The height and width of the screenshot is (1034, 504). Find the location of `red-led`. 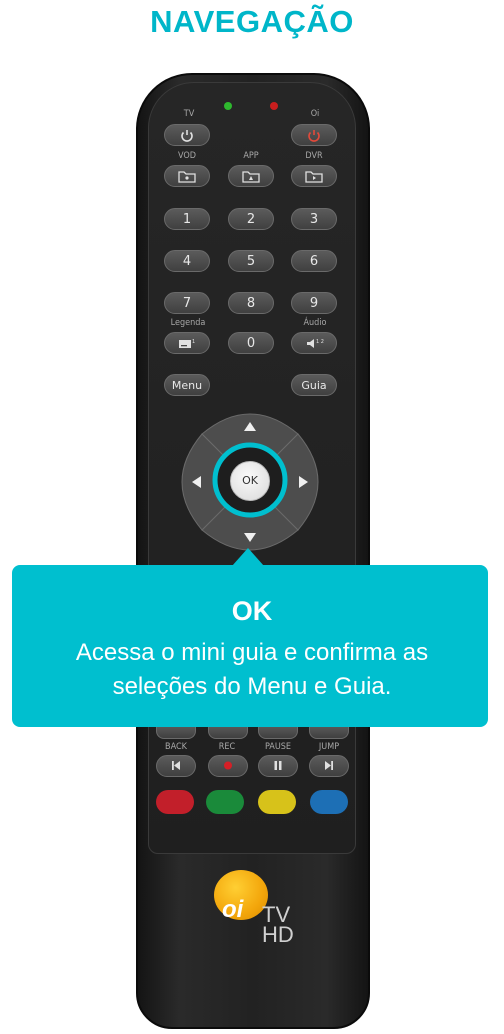

red-led is located at coordinates (274, 106).